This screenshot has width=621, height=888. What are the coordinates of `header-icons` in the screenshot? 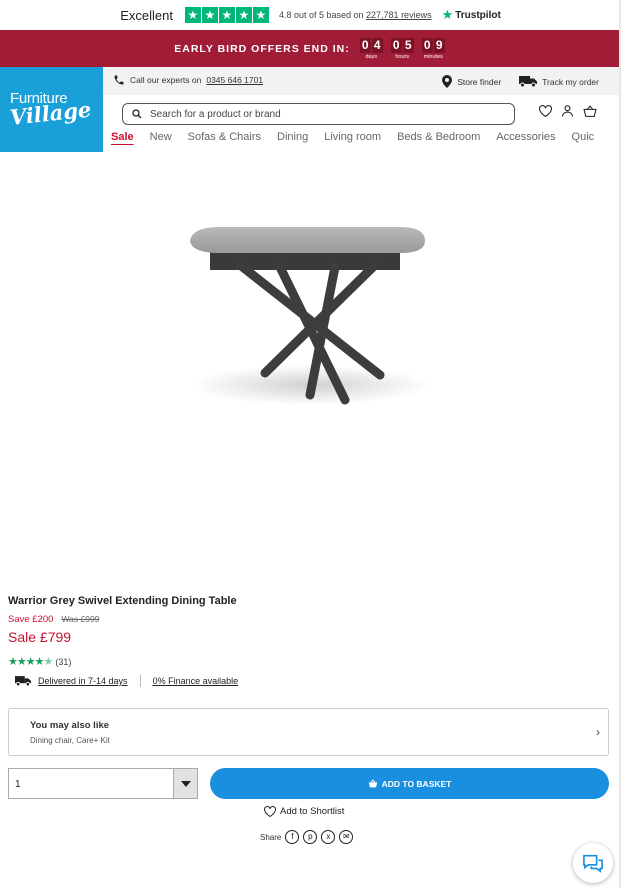 It's located at (568, 111).